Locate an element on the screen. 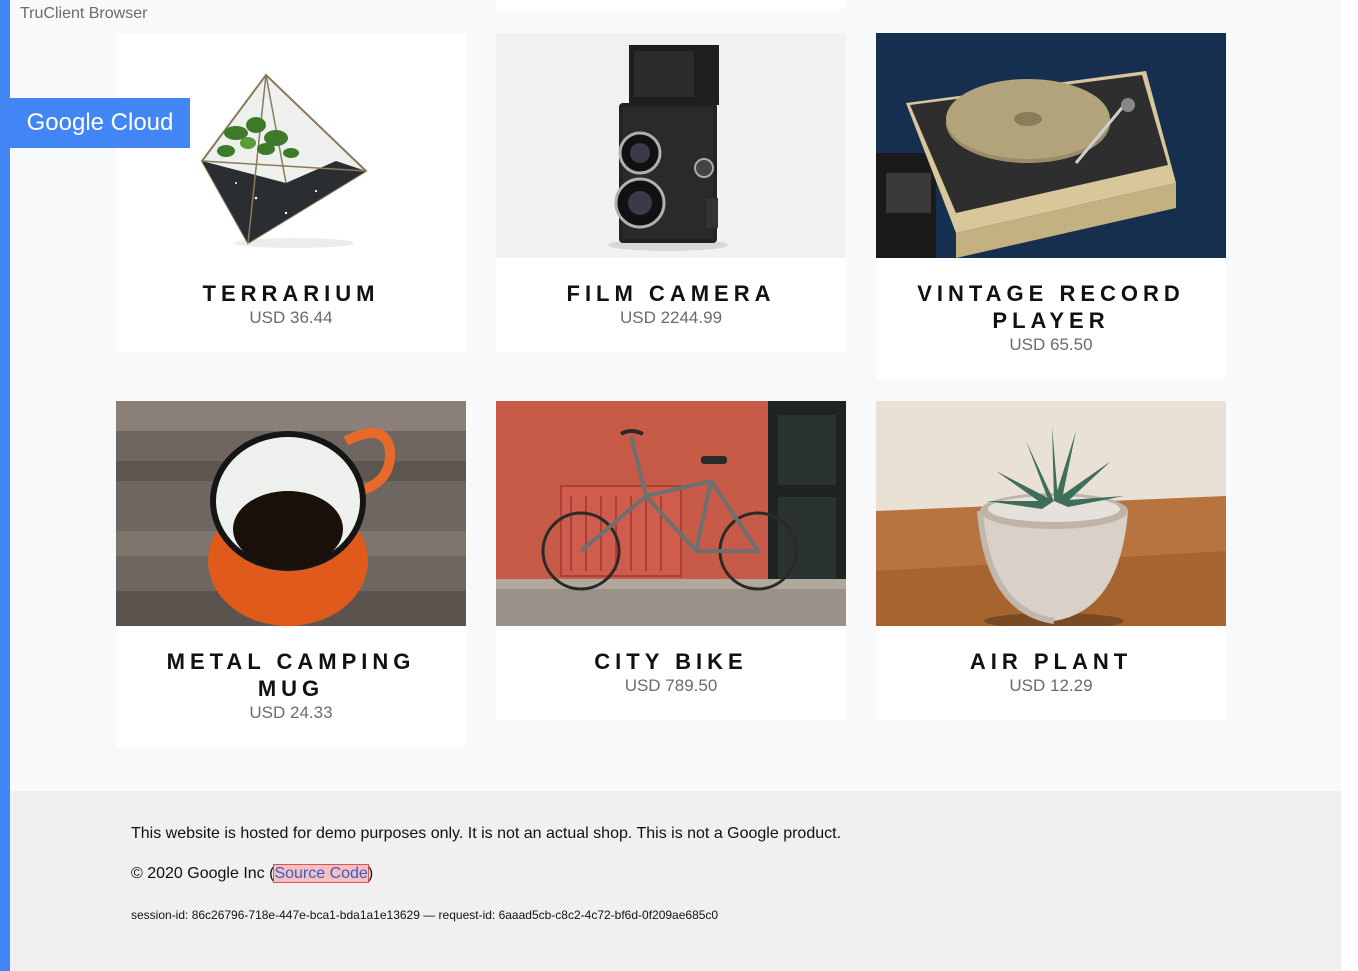  product-price: USD 789.50 is located at coordinates (671, 685).